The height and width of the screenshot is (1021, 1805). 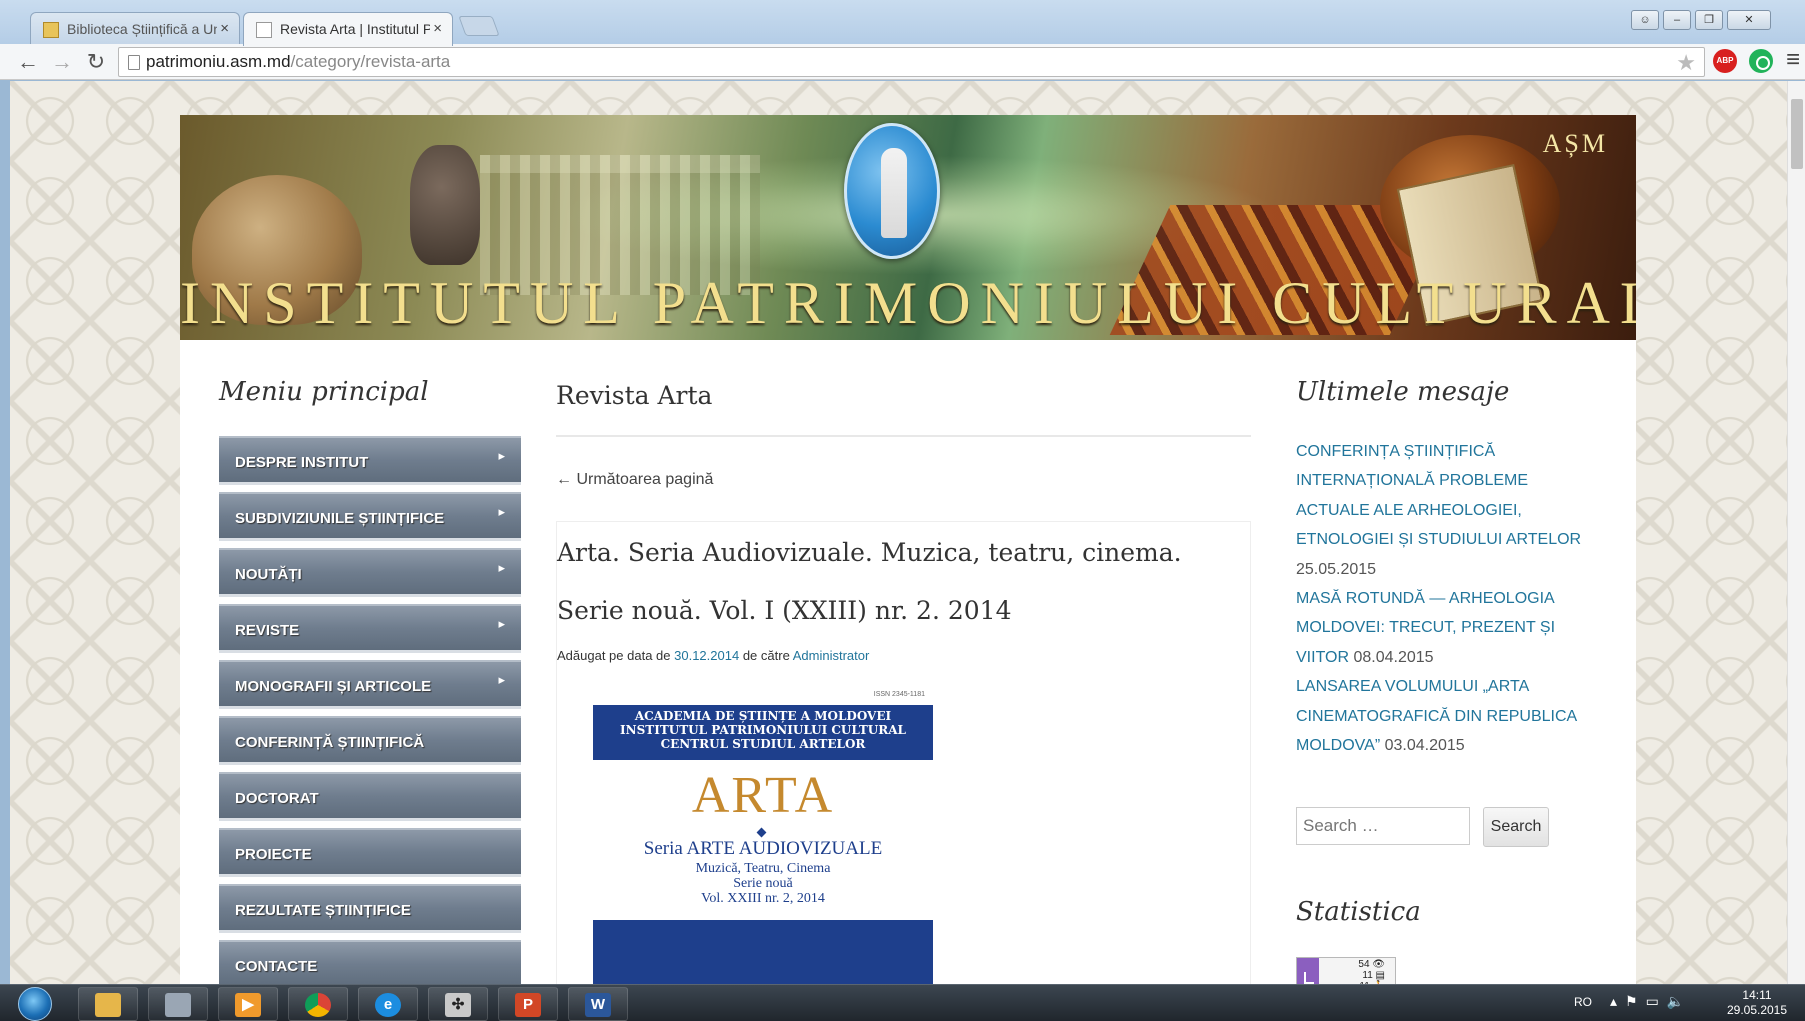 What do you see at coordinates (276, 966) in the screenshot?
I see `menu-item-label: CONTACTE` at bounding box center [276, 966].